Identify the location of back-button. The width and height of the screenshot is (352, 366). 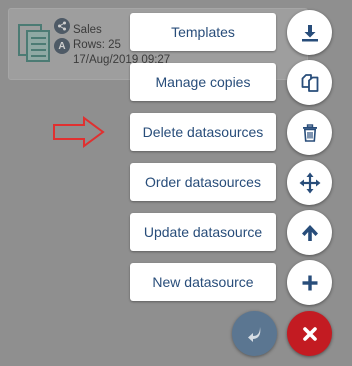
(254, 333).